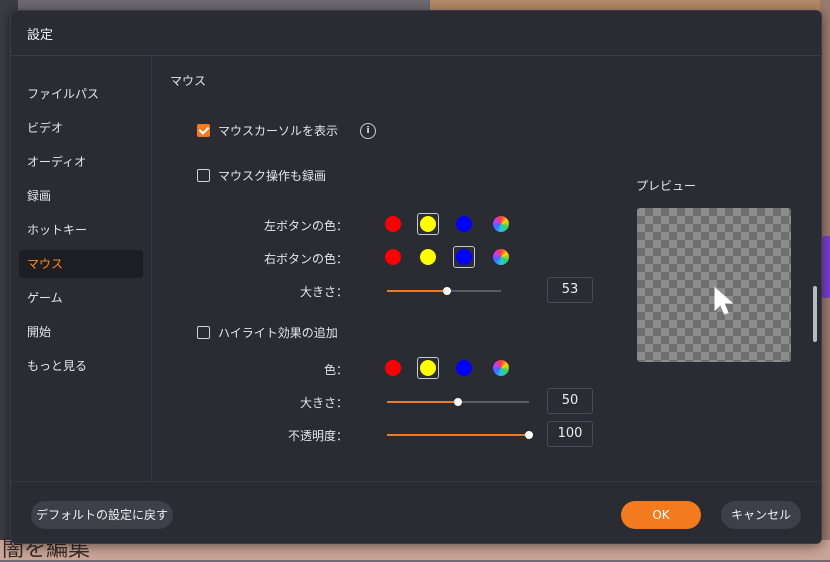 This screenshot has width=830, height=562. What do you see at coordinates (323, 292) in the screenshot?
I see `click-size-label: 大きさ：` at bounding box center [323, 292].